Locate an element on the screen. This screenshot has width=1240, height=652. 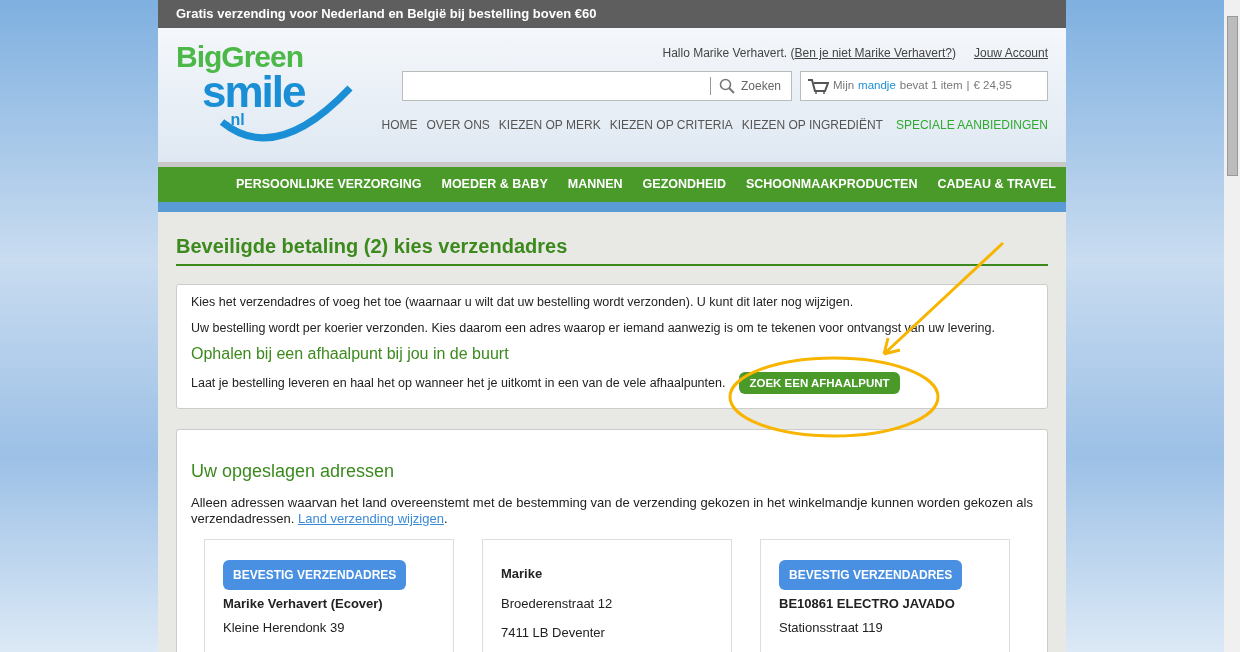
switch-user-link: Ben je niet Marike Verhavert? is located at coordinates (873, 53).